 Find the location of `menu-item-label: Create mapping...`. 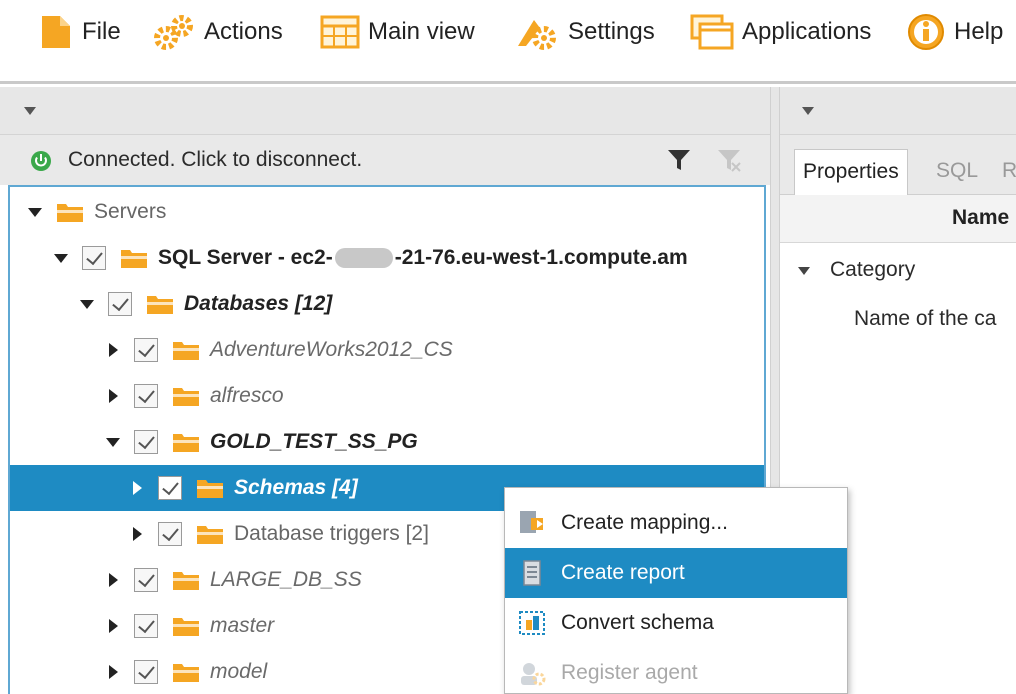

menu-item-label: Create mapping... is located at coordinates (644, 522).